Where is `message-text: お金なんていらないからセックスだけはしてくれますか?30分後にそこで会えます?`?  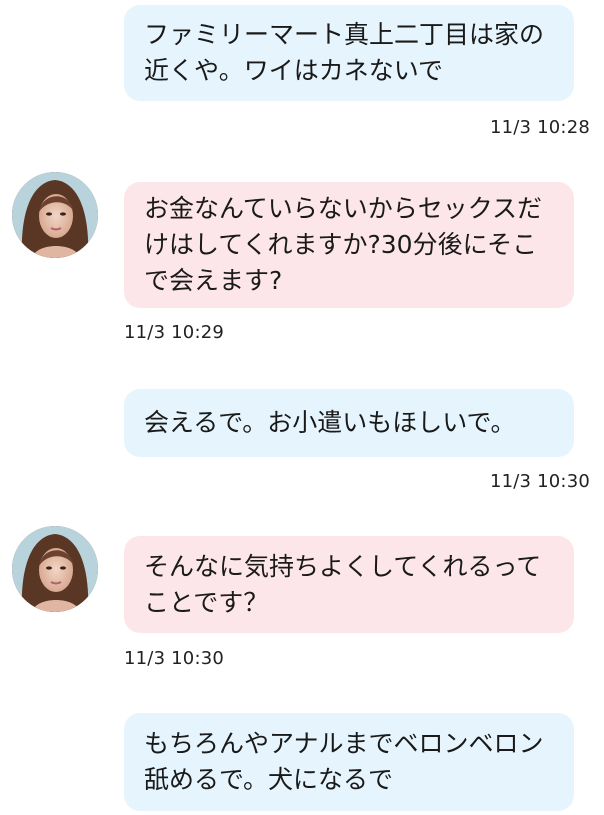 message-text: お金なんていらないからセックスだけはしてくれますか?30分後にそこで会えます? is located at coordinates (343, 244).